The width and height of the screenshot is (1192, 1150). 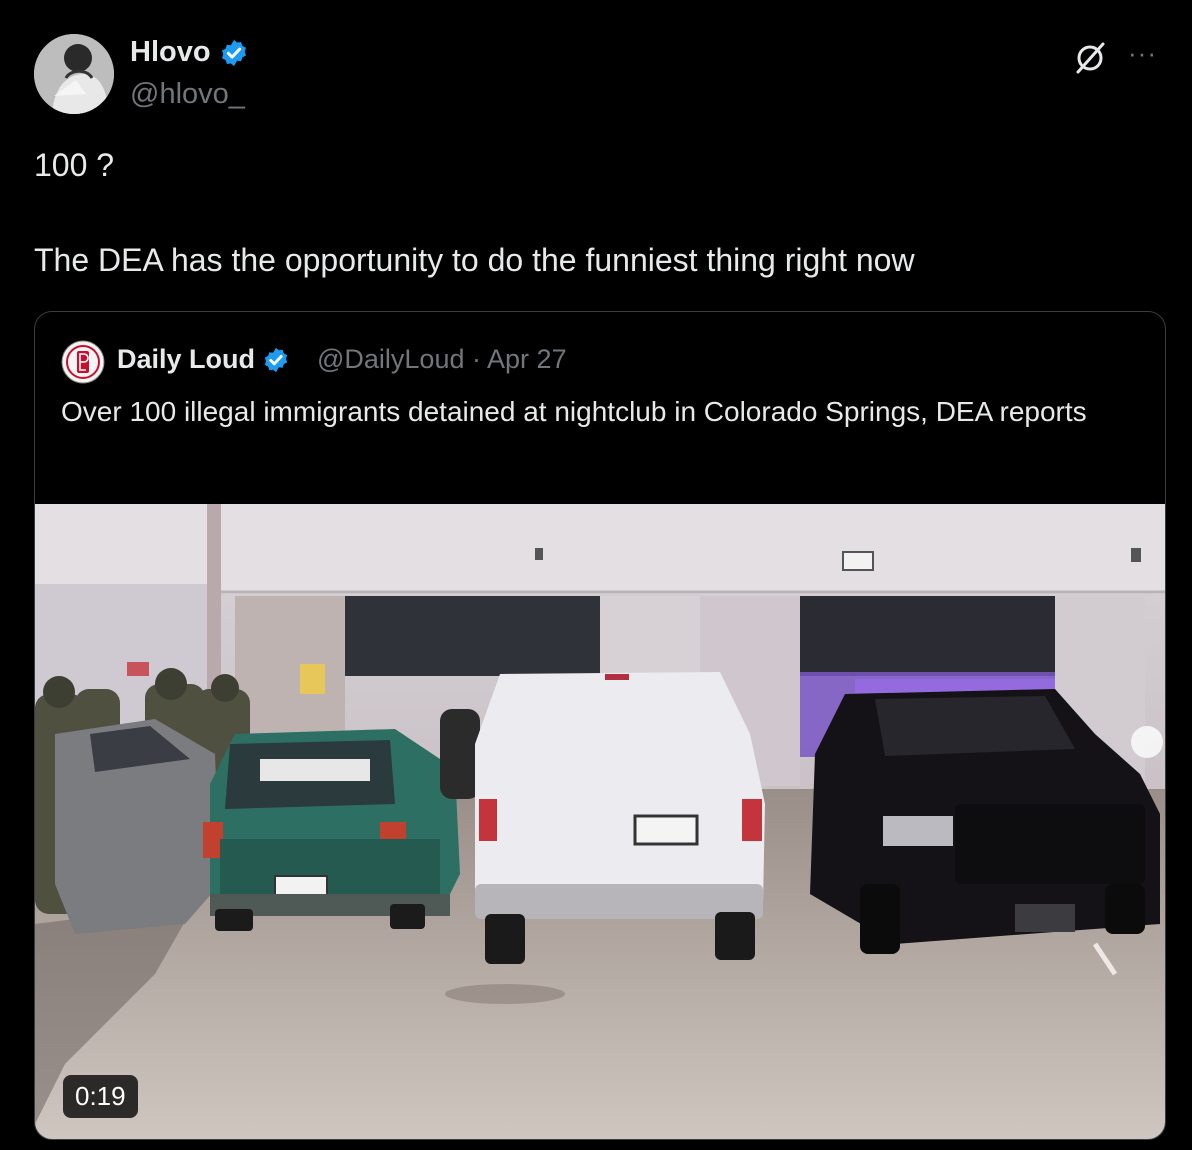 I want to click on author-handle: @hlovo_, so click(x=187, y=94).